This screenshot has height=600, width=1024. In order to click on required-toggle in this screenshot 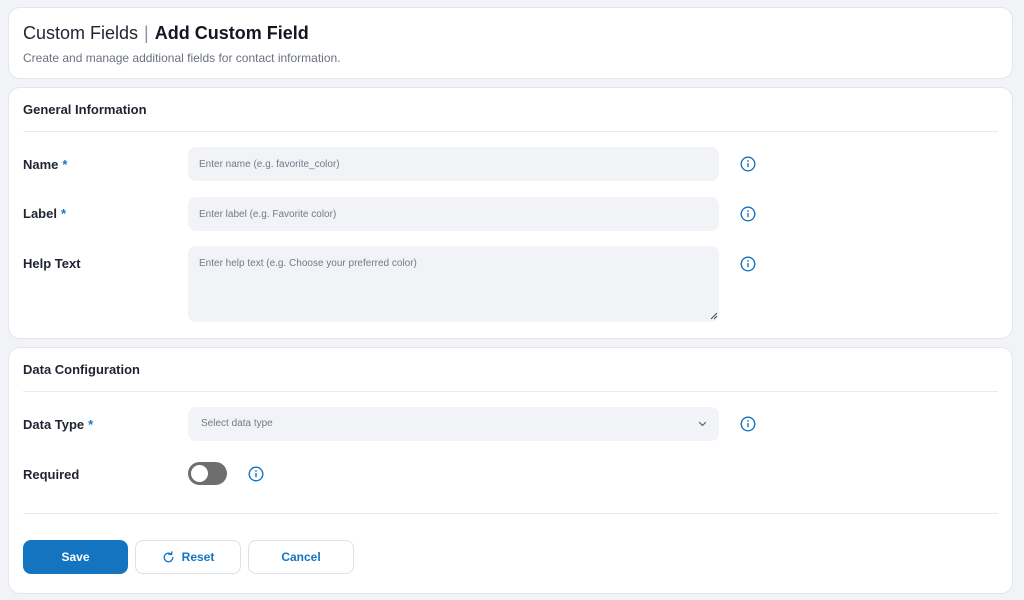, I will do `click(207, 473)`.